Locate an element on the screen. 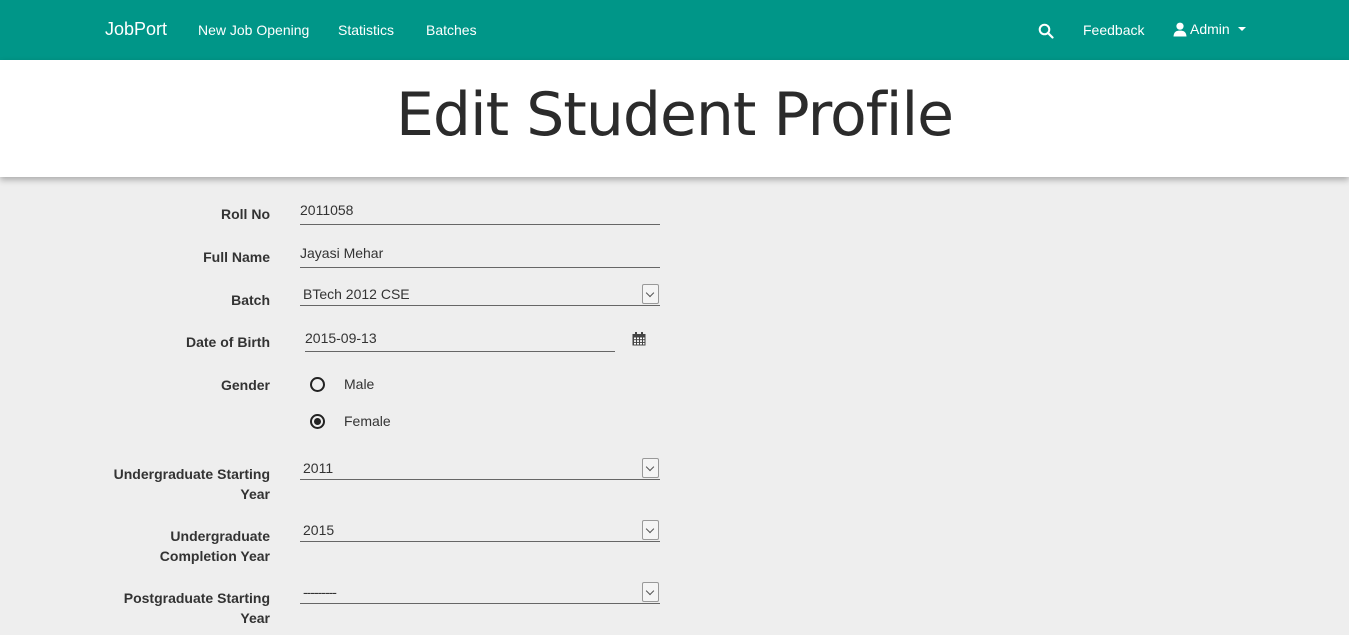  nav-feedback: Feedback is located at coordinates (1113, 30).